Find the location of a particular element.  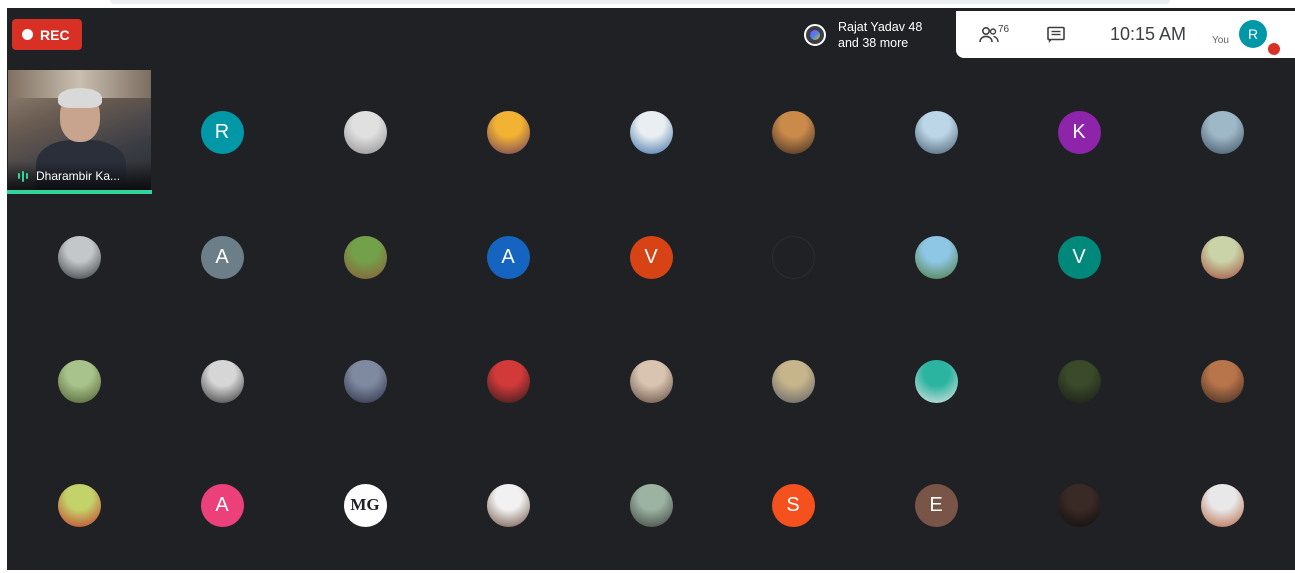

meeting-clock: 10:15 AM is located at coordinates (1148, 34).